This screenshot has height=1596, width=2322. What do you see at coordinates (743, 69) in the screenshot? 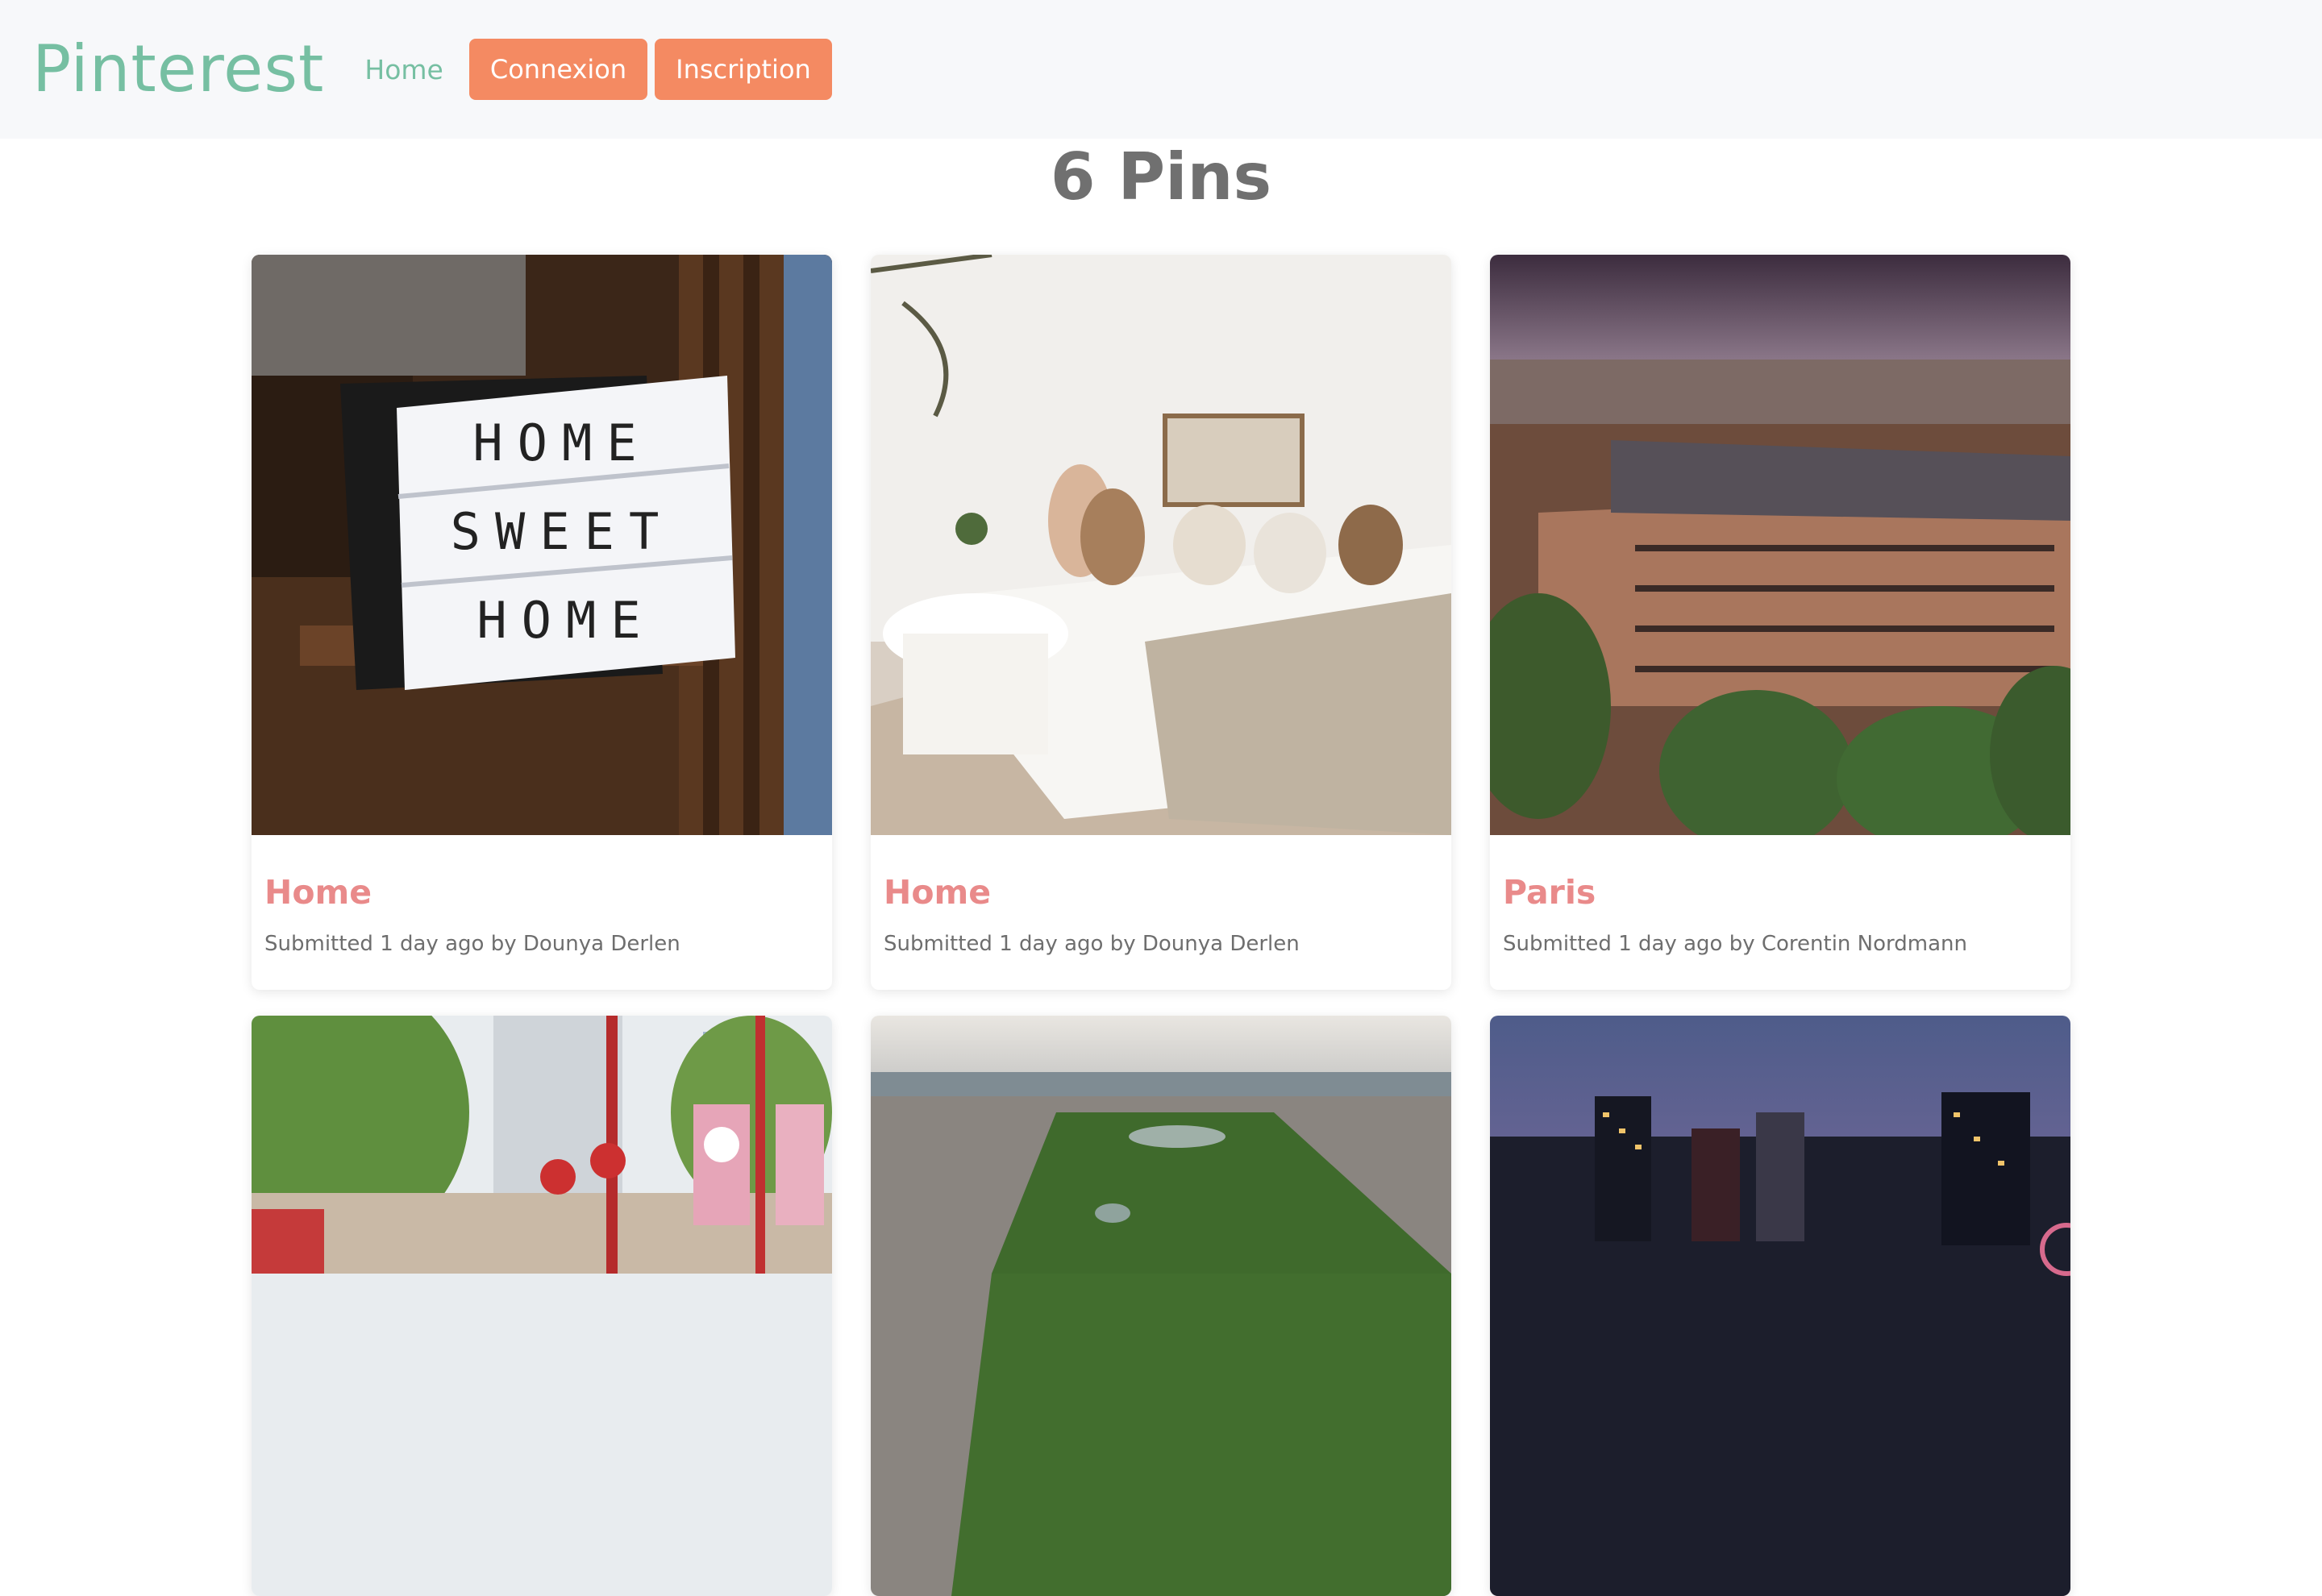
I see `signup-button: Inscription` at bounding box center [743, 69].